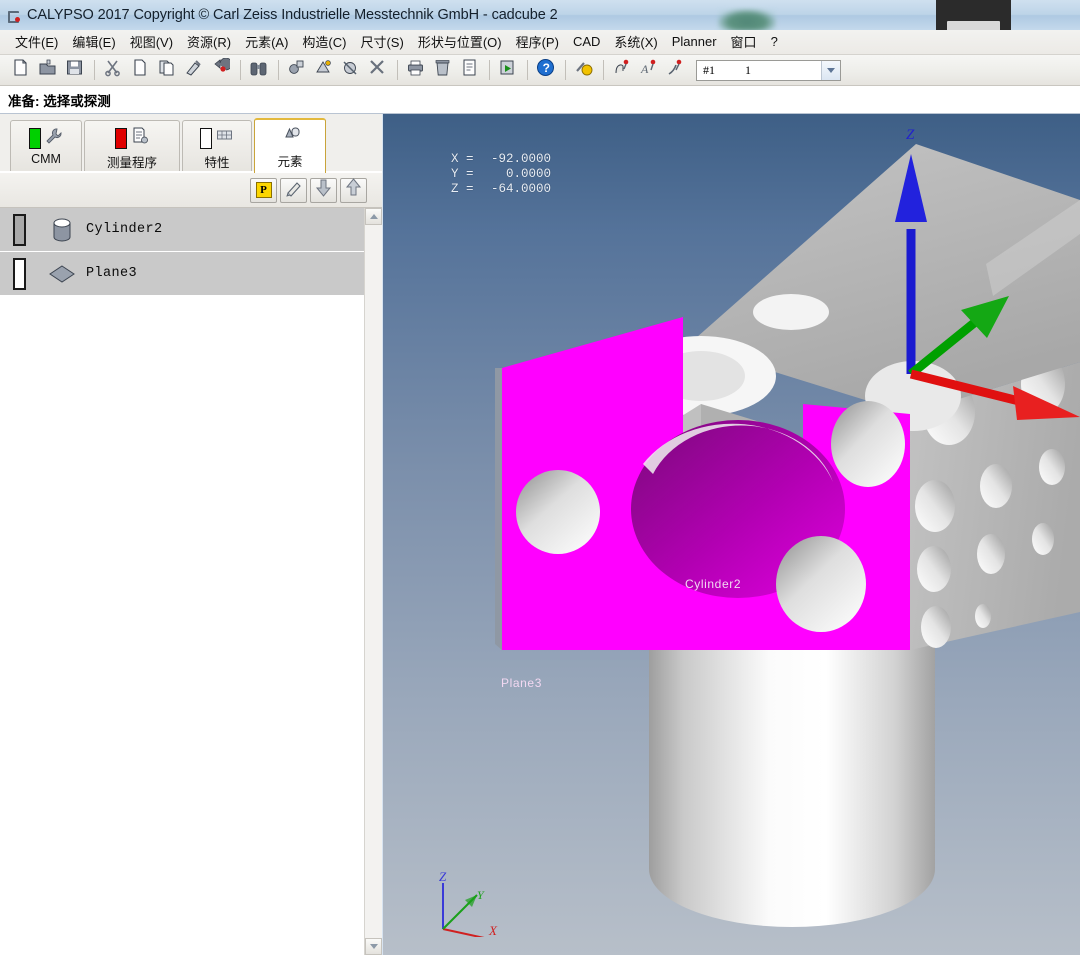 The height and width of the screenshot is (955, 1080). What do you see at coordinates (373, 581) in the screenshot?
I see `feature-list-scrollbar` at bounding box center [373, 581].